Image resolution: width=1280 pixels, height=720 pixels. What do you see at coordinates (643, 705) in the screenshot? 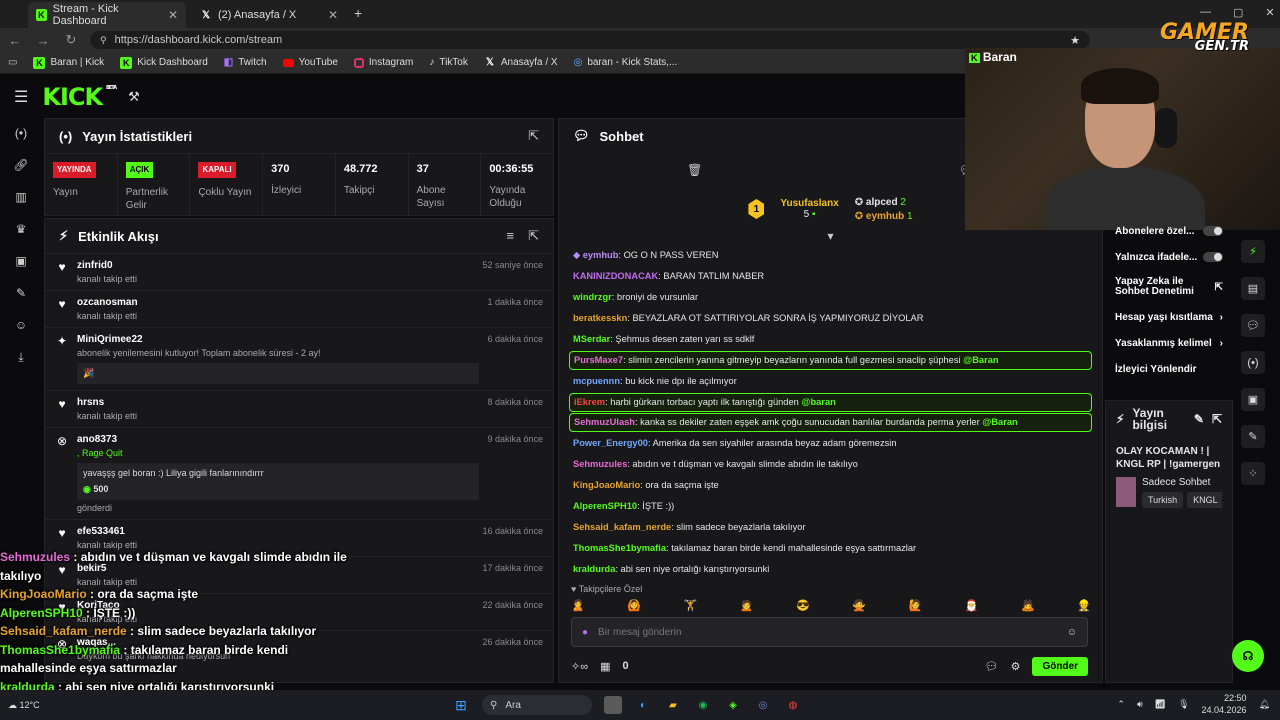
I see `edge-icon: ◐` at bounding box center [643, 705].